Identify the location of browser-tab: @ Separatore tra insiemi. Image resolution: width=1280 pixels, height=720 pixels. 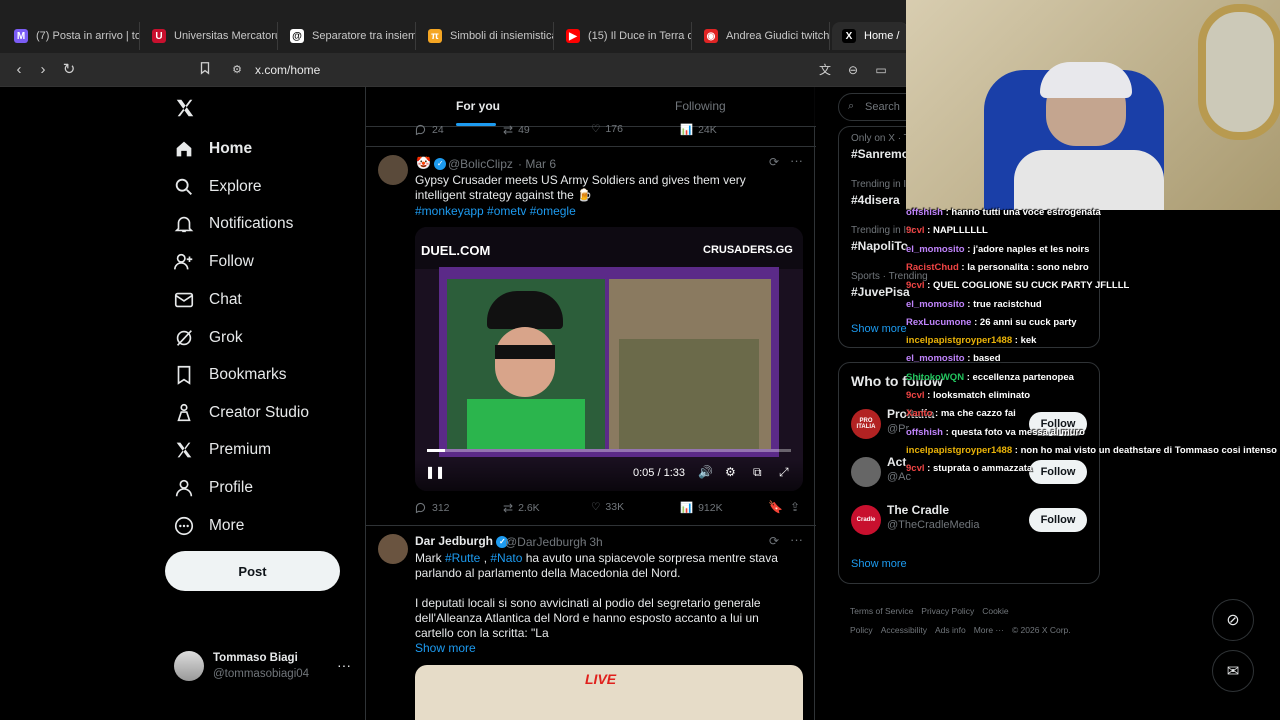
(348, 36).